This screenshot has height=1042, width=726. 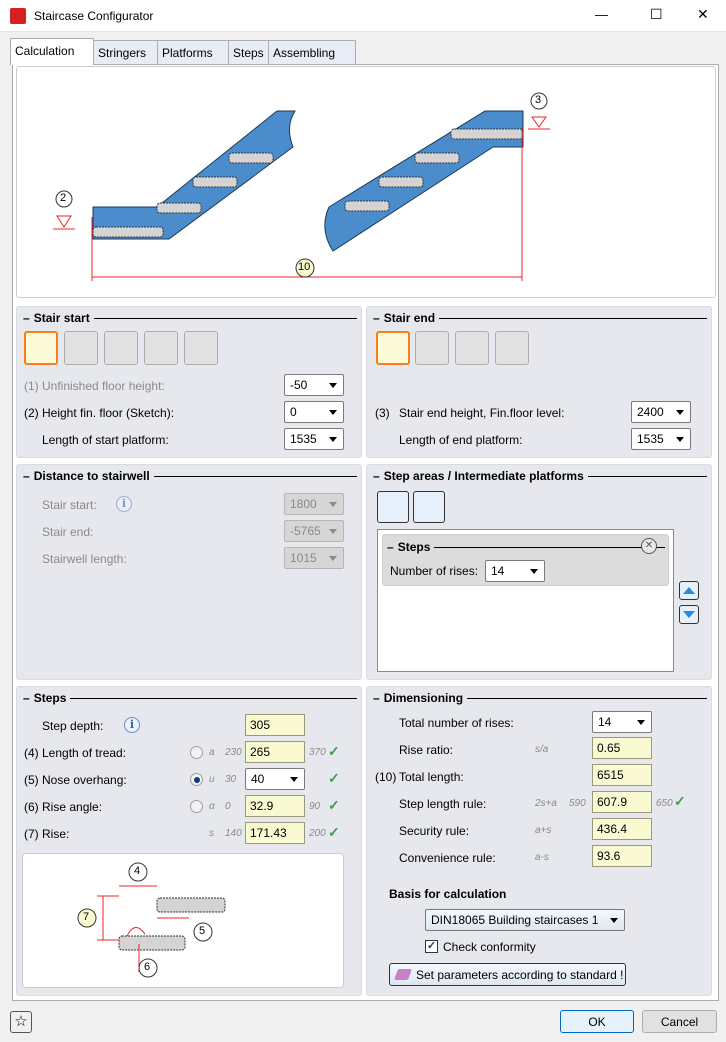 What do you see at coordinates (577, 803) in the screenshot?
I see `step-rule-min: 590` at bounding box center [577, 803].